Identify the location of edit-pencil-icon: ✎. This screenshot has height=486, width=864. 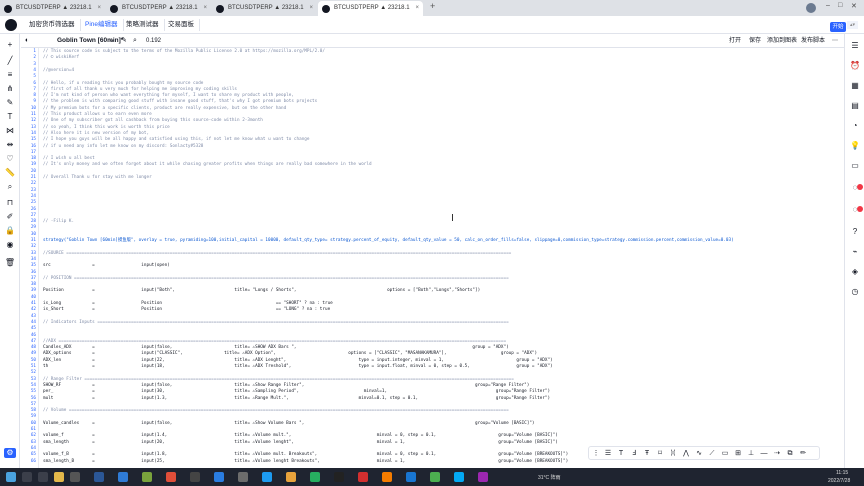
(124, 41).